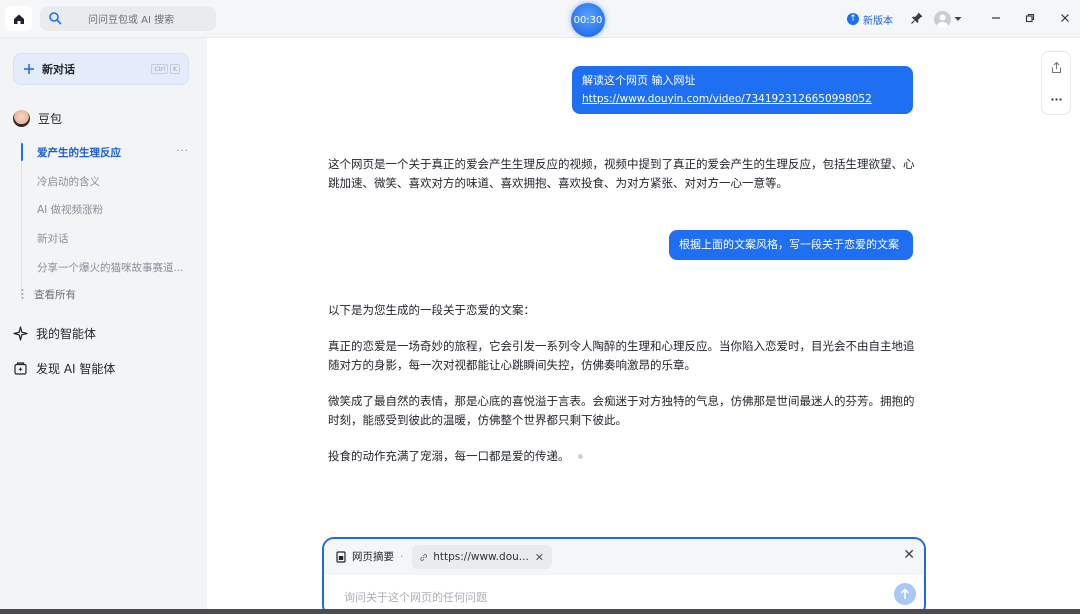  What do you see at coordinates (958, 19) in the screenshot?
I see `caret-down-icon` at bounding box center [958, 19].